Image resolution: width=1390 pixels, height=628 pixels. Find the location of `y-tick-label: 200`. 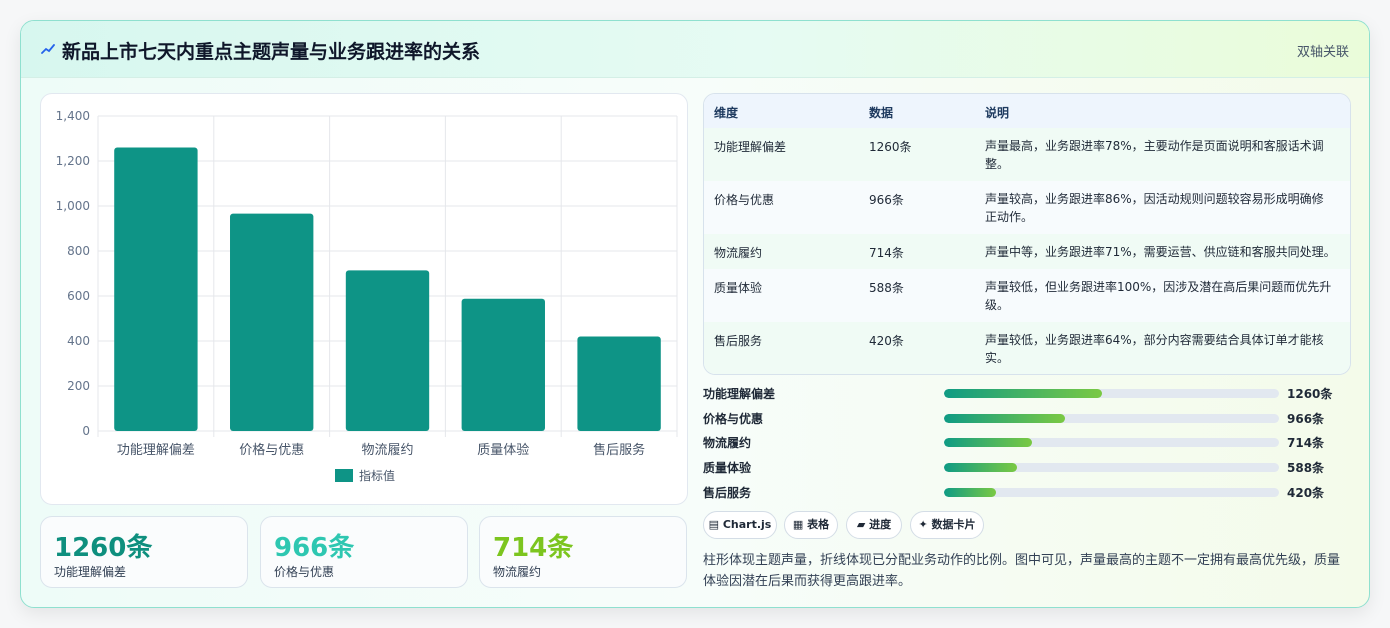

y-tick-label: 200 is located at coordinates (78, 386).